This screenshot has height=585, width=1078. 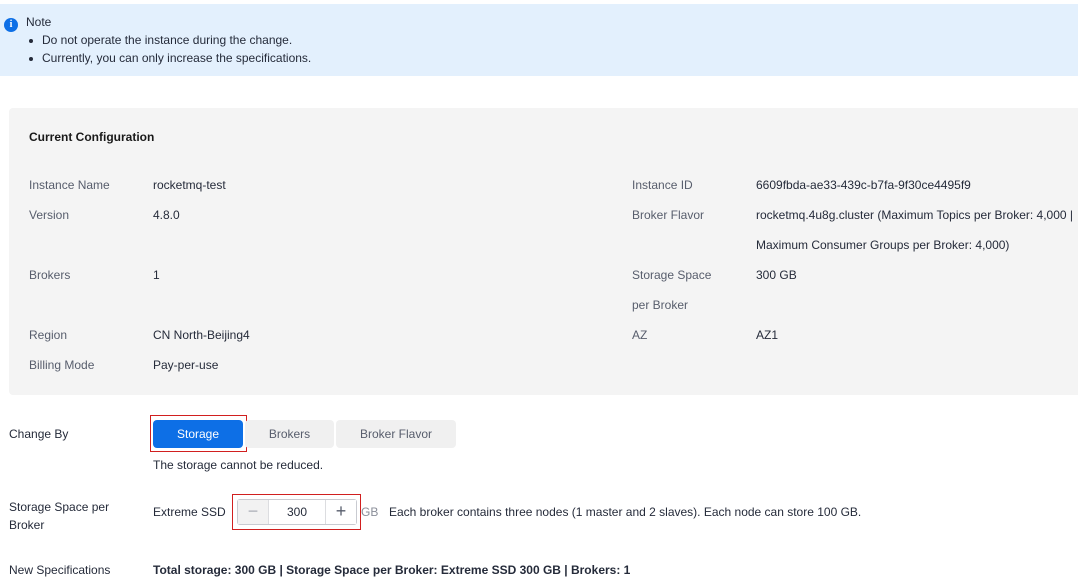 I want to click on tab-storage: Storage, so click(x=198, y=434).